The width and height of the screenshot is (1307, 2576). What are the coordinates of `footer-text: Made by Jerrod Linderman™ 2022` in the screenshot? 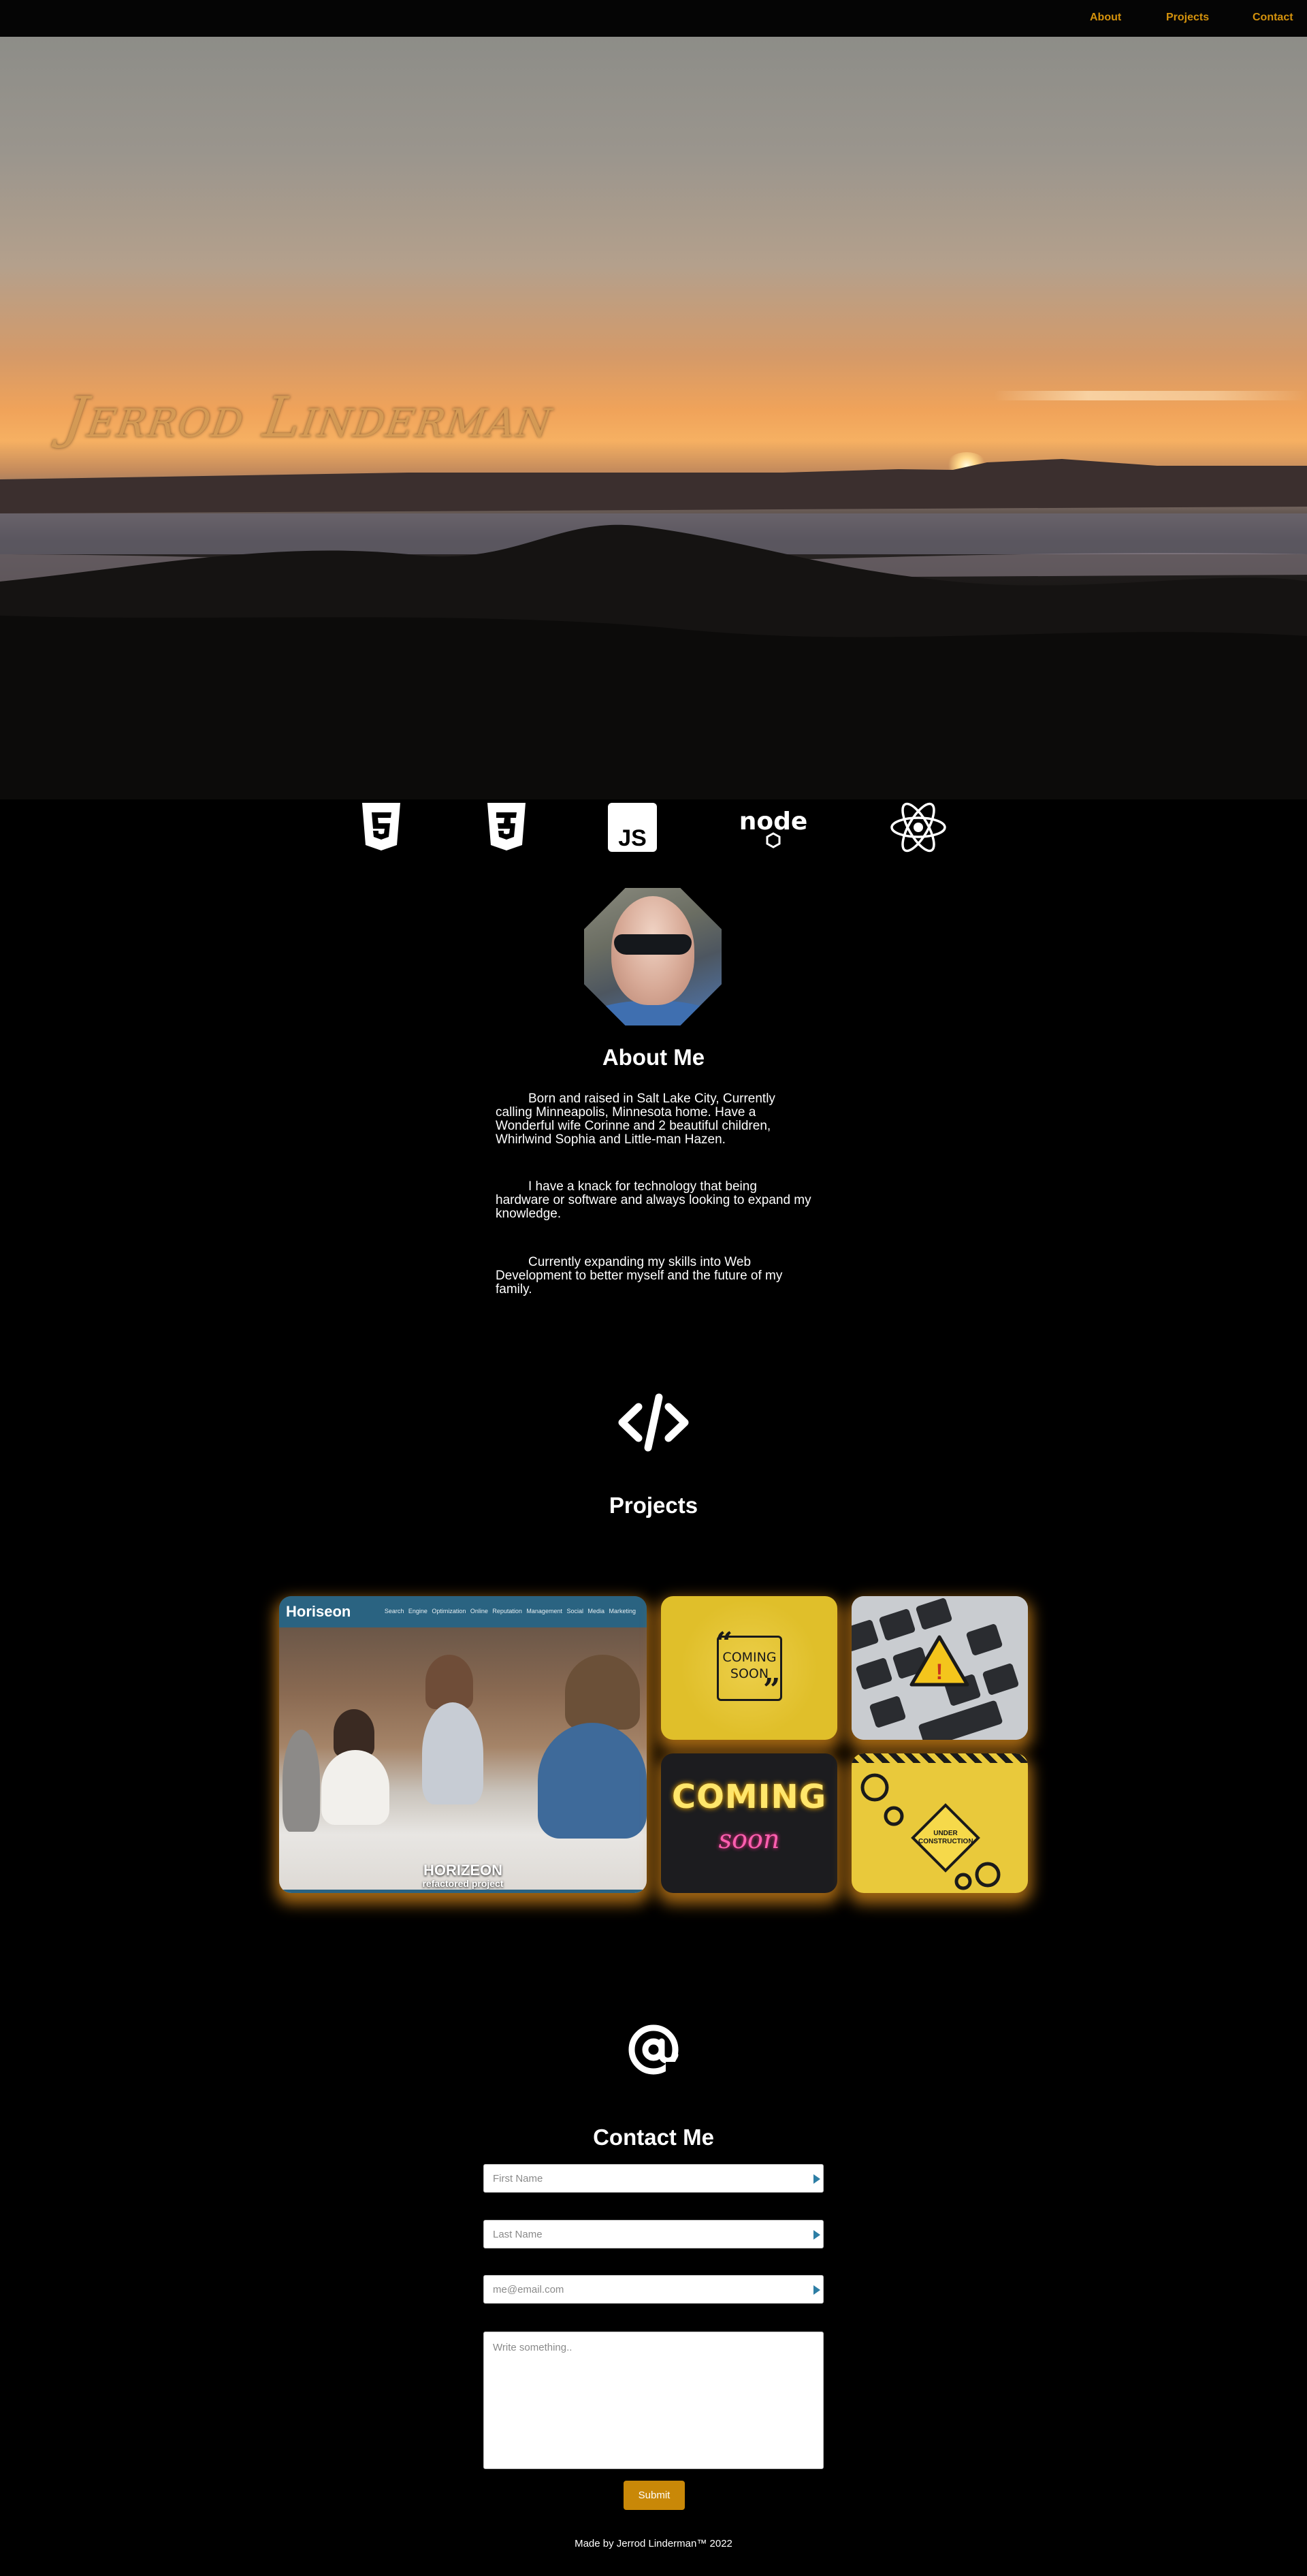 It's located at (654, 2543).